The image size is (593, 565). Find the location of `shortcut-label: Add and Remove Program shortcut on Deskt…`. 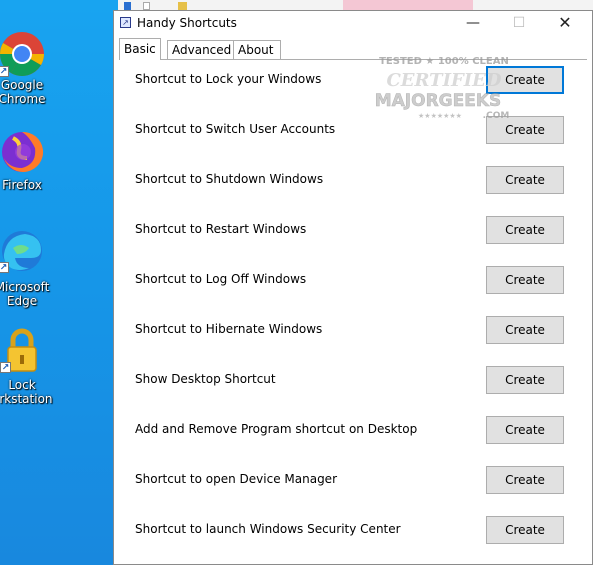

shortcut-label: Add and Remove Program shortcut on Deskt… is located at coordinates (276, 429).